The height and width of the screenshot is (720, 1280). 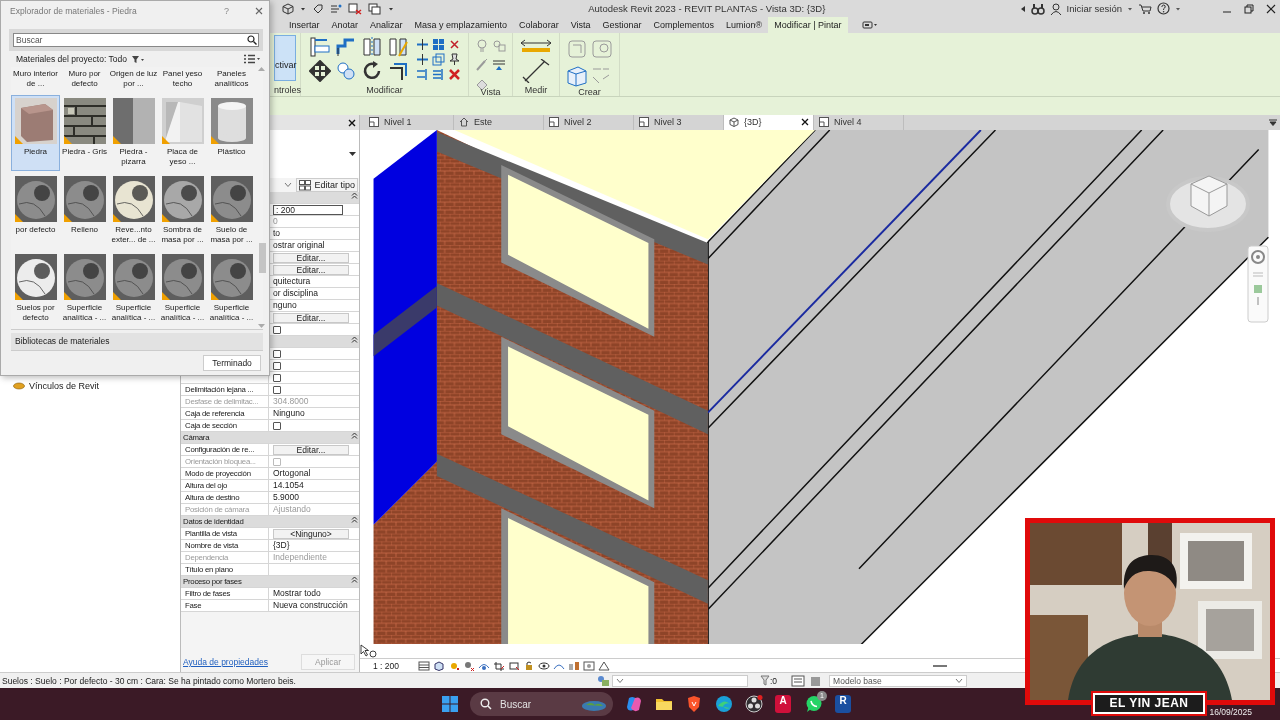 What do you see at coordinates (422, 44) in the screenshot?
I see `split-icon` at bounding box center [422, 44].